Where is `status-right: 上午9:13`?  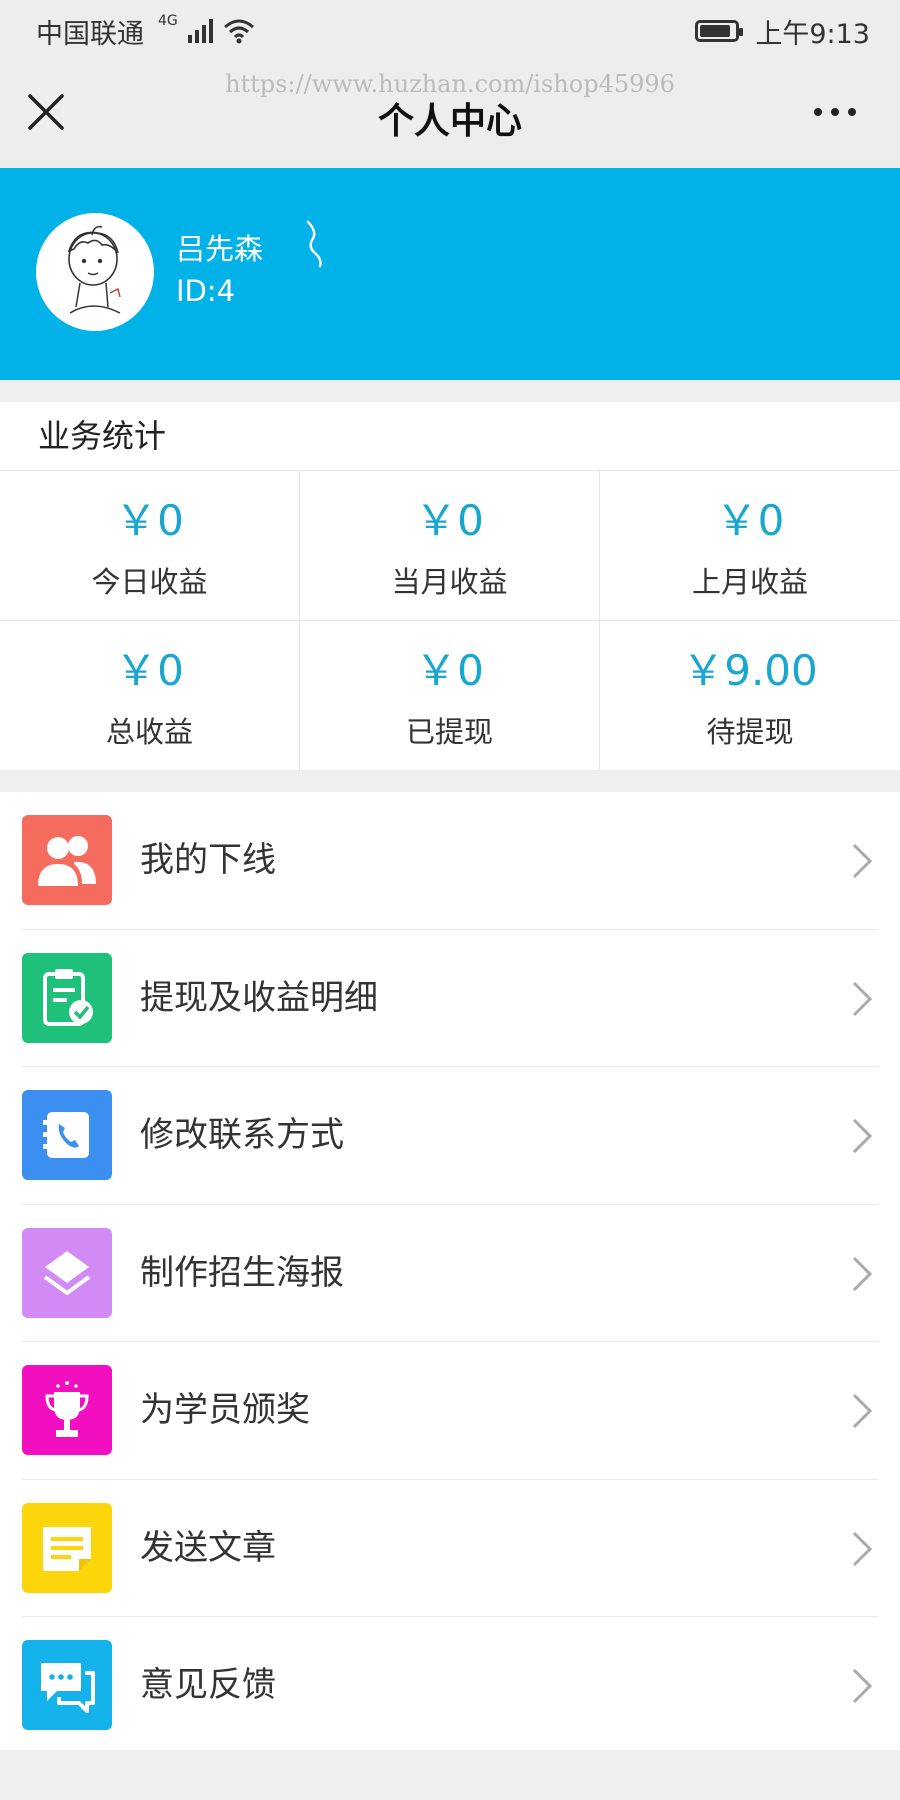
status-right: 上午9:13 is located at coordinates (782, 31).